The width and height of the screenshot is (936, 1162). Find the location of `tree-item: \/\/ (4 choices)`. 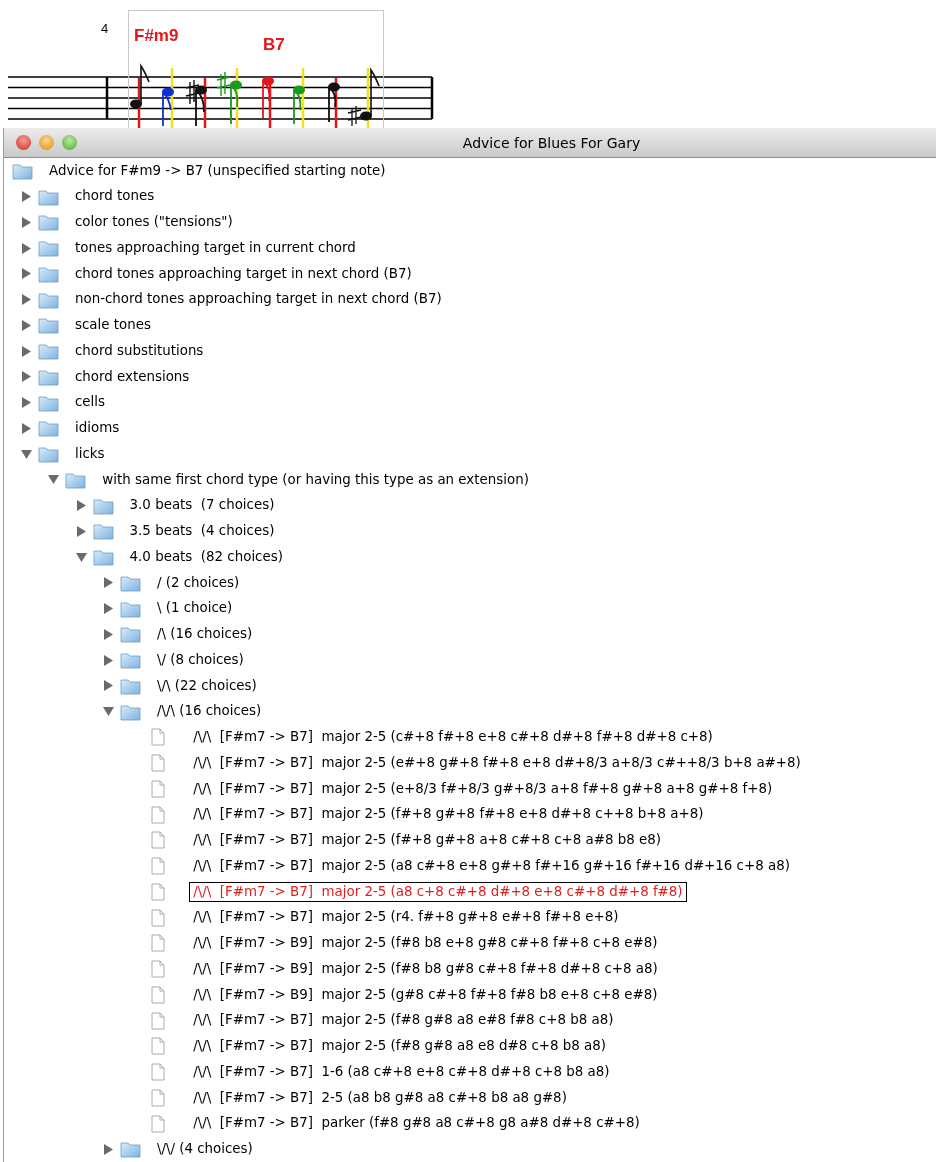

tree-item: \/\/ (4 choices) is located at coordinates (204, 1149).